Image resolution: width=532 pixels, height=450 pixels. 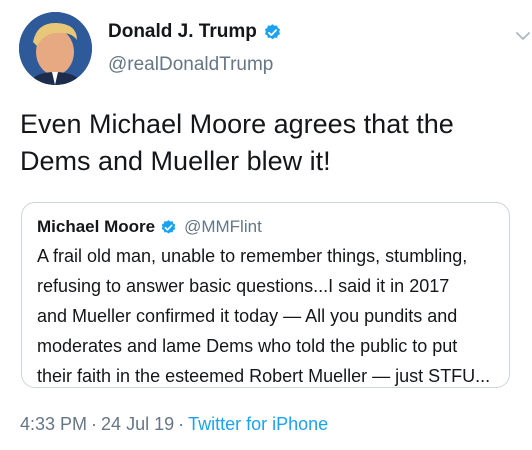 I want to click on author-handle: @realDonaldTrump, so click(x=195, y=65).